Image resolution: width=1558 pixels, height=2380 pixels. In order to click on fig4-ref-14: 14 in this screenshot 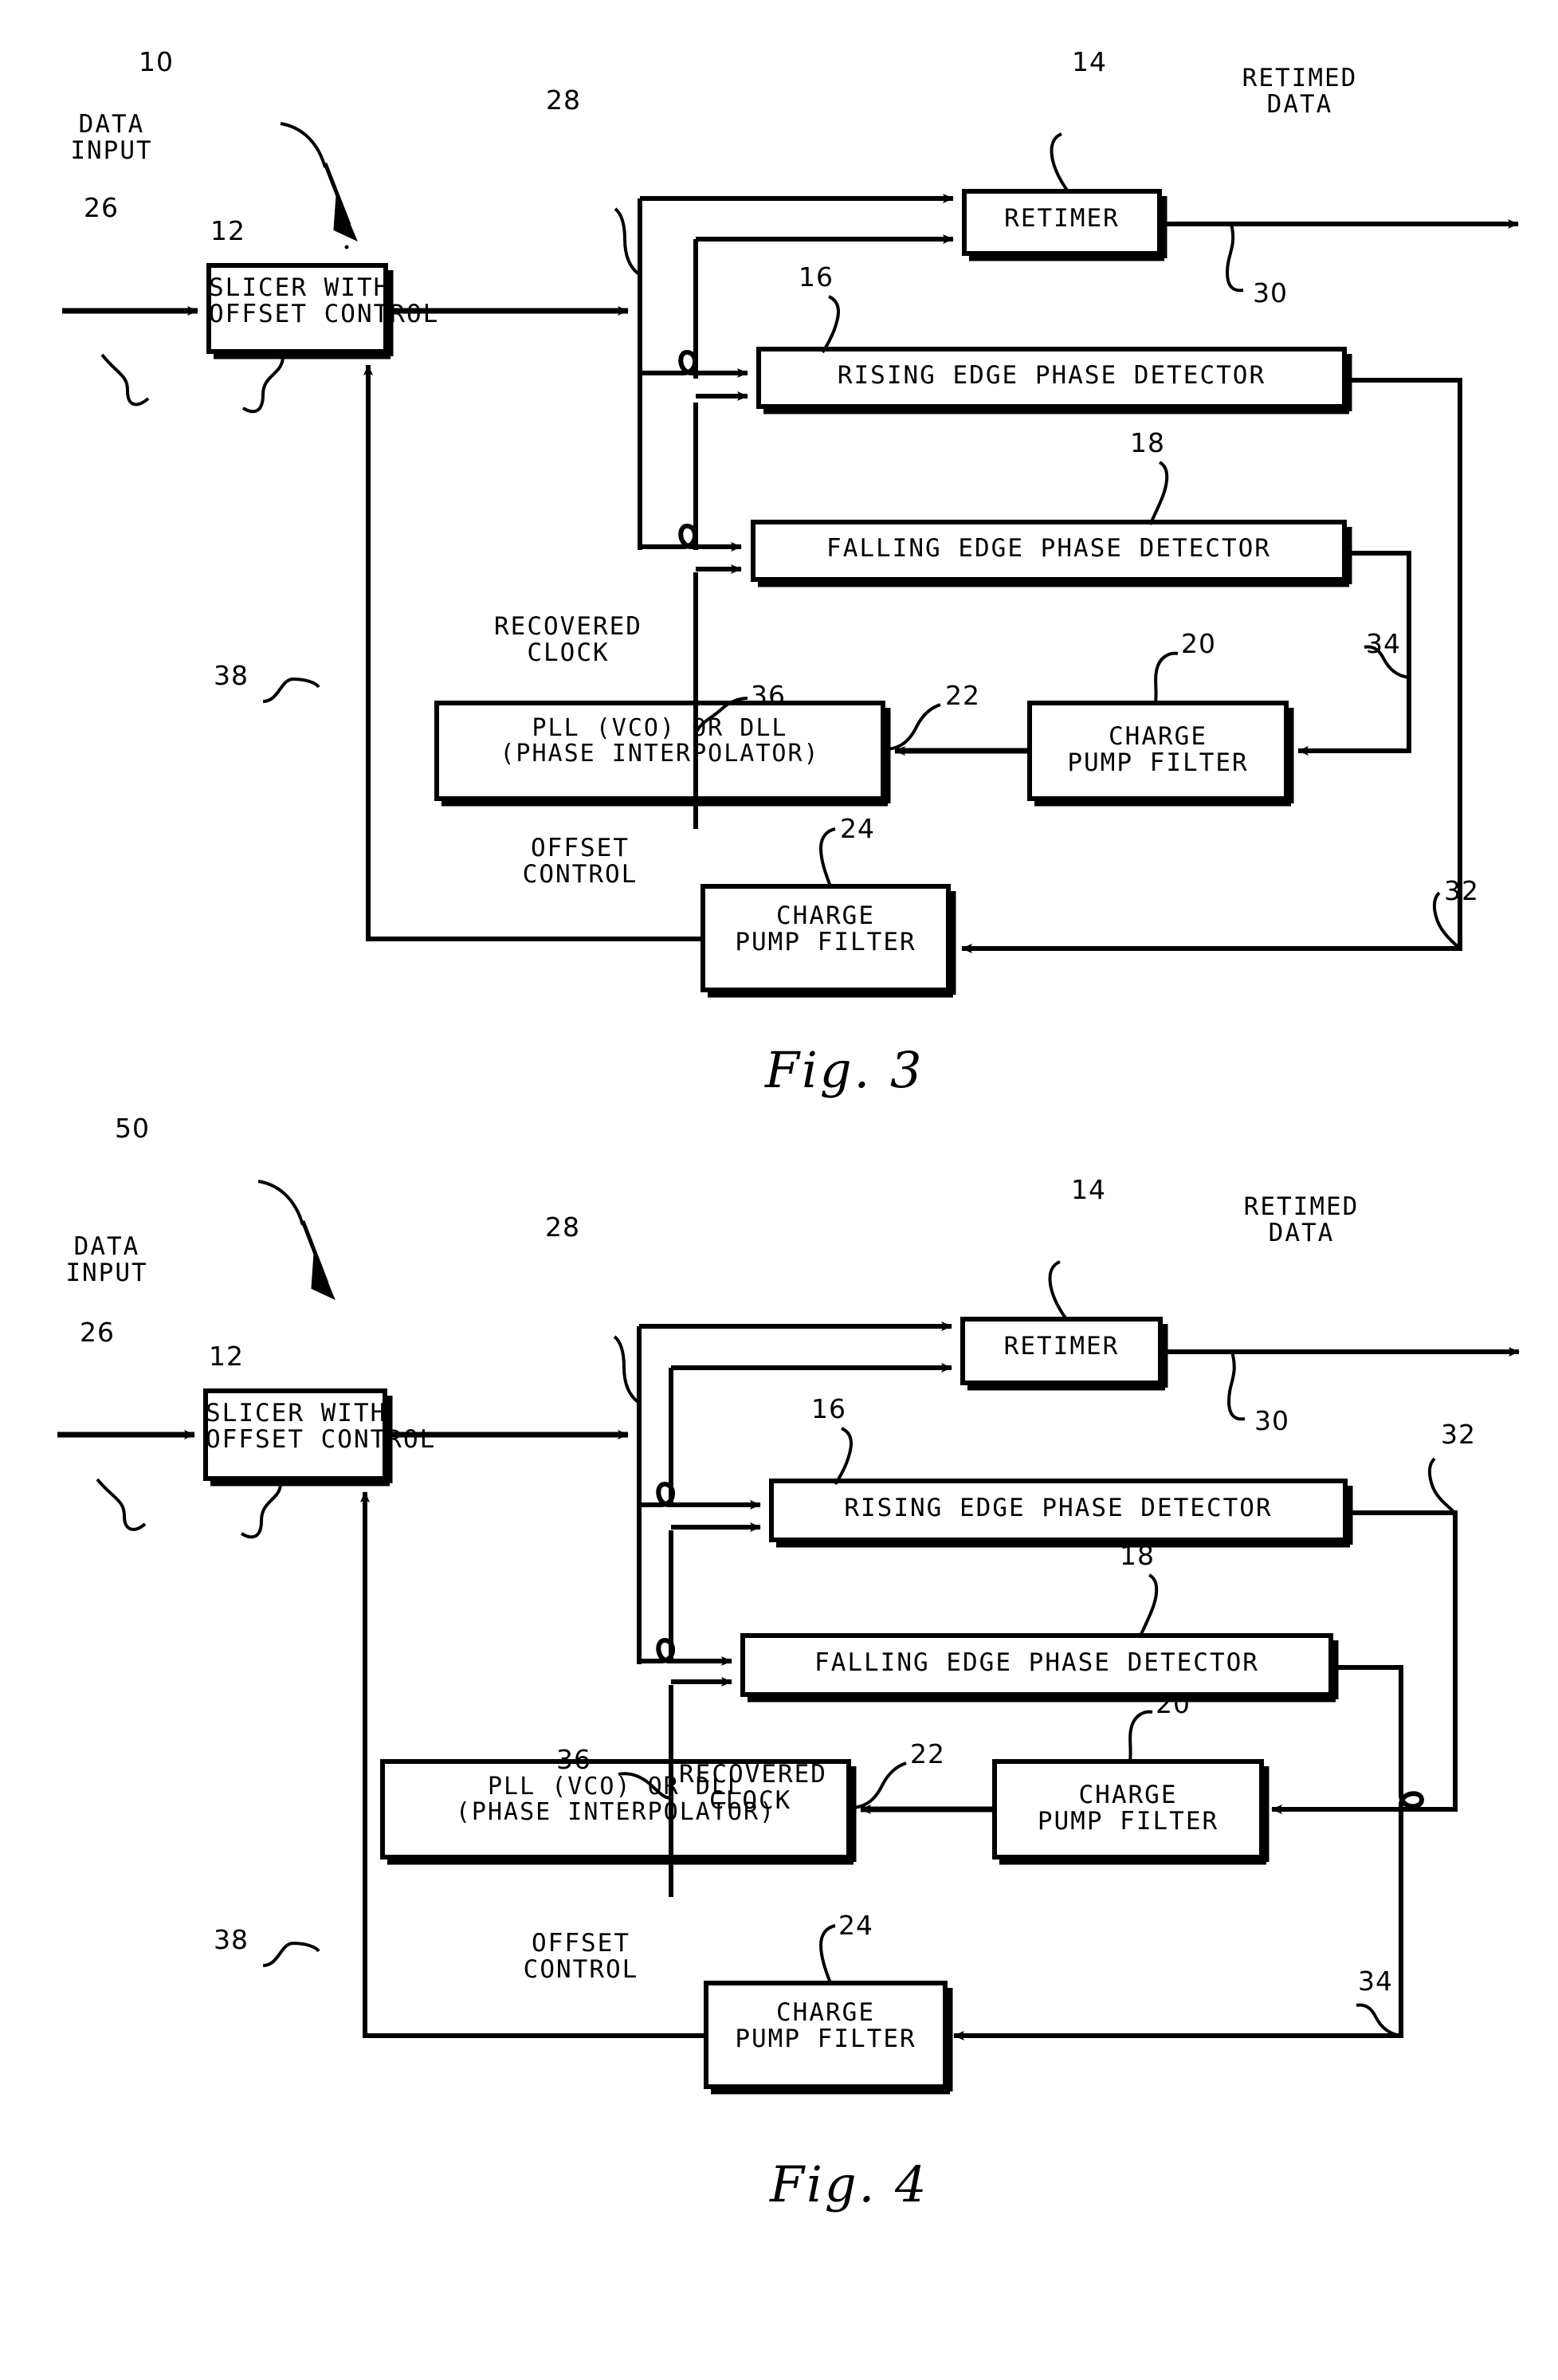, I will do `click(1088, 1189)`.